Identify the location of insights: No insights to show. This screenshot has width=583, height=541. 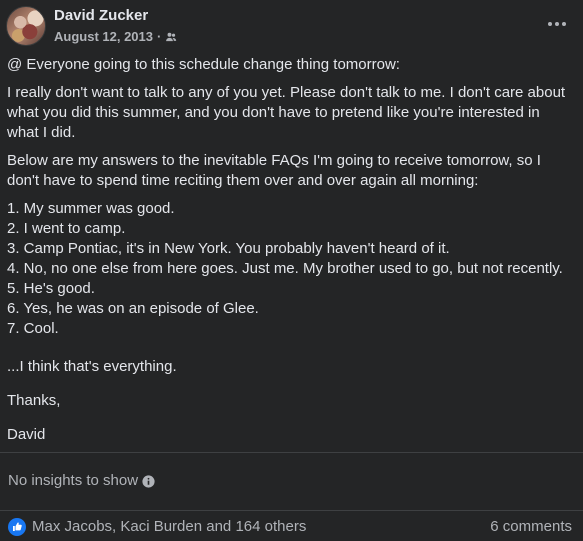
(81, 481).